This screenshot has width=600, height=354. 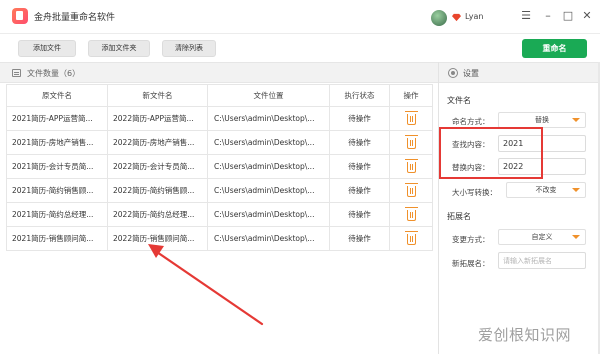 What do you see at coordinates (471, 121) in the screenshot?
I see `naming-method-label: 命名方式：` at bounding box center [471, 121].